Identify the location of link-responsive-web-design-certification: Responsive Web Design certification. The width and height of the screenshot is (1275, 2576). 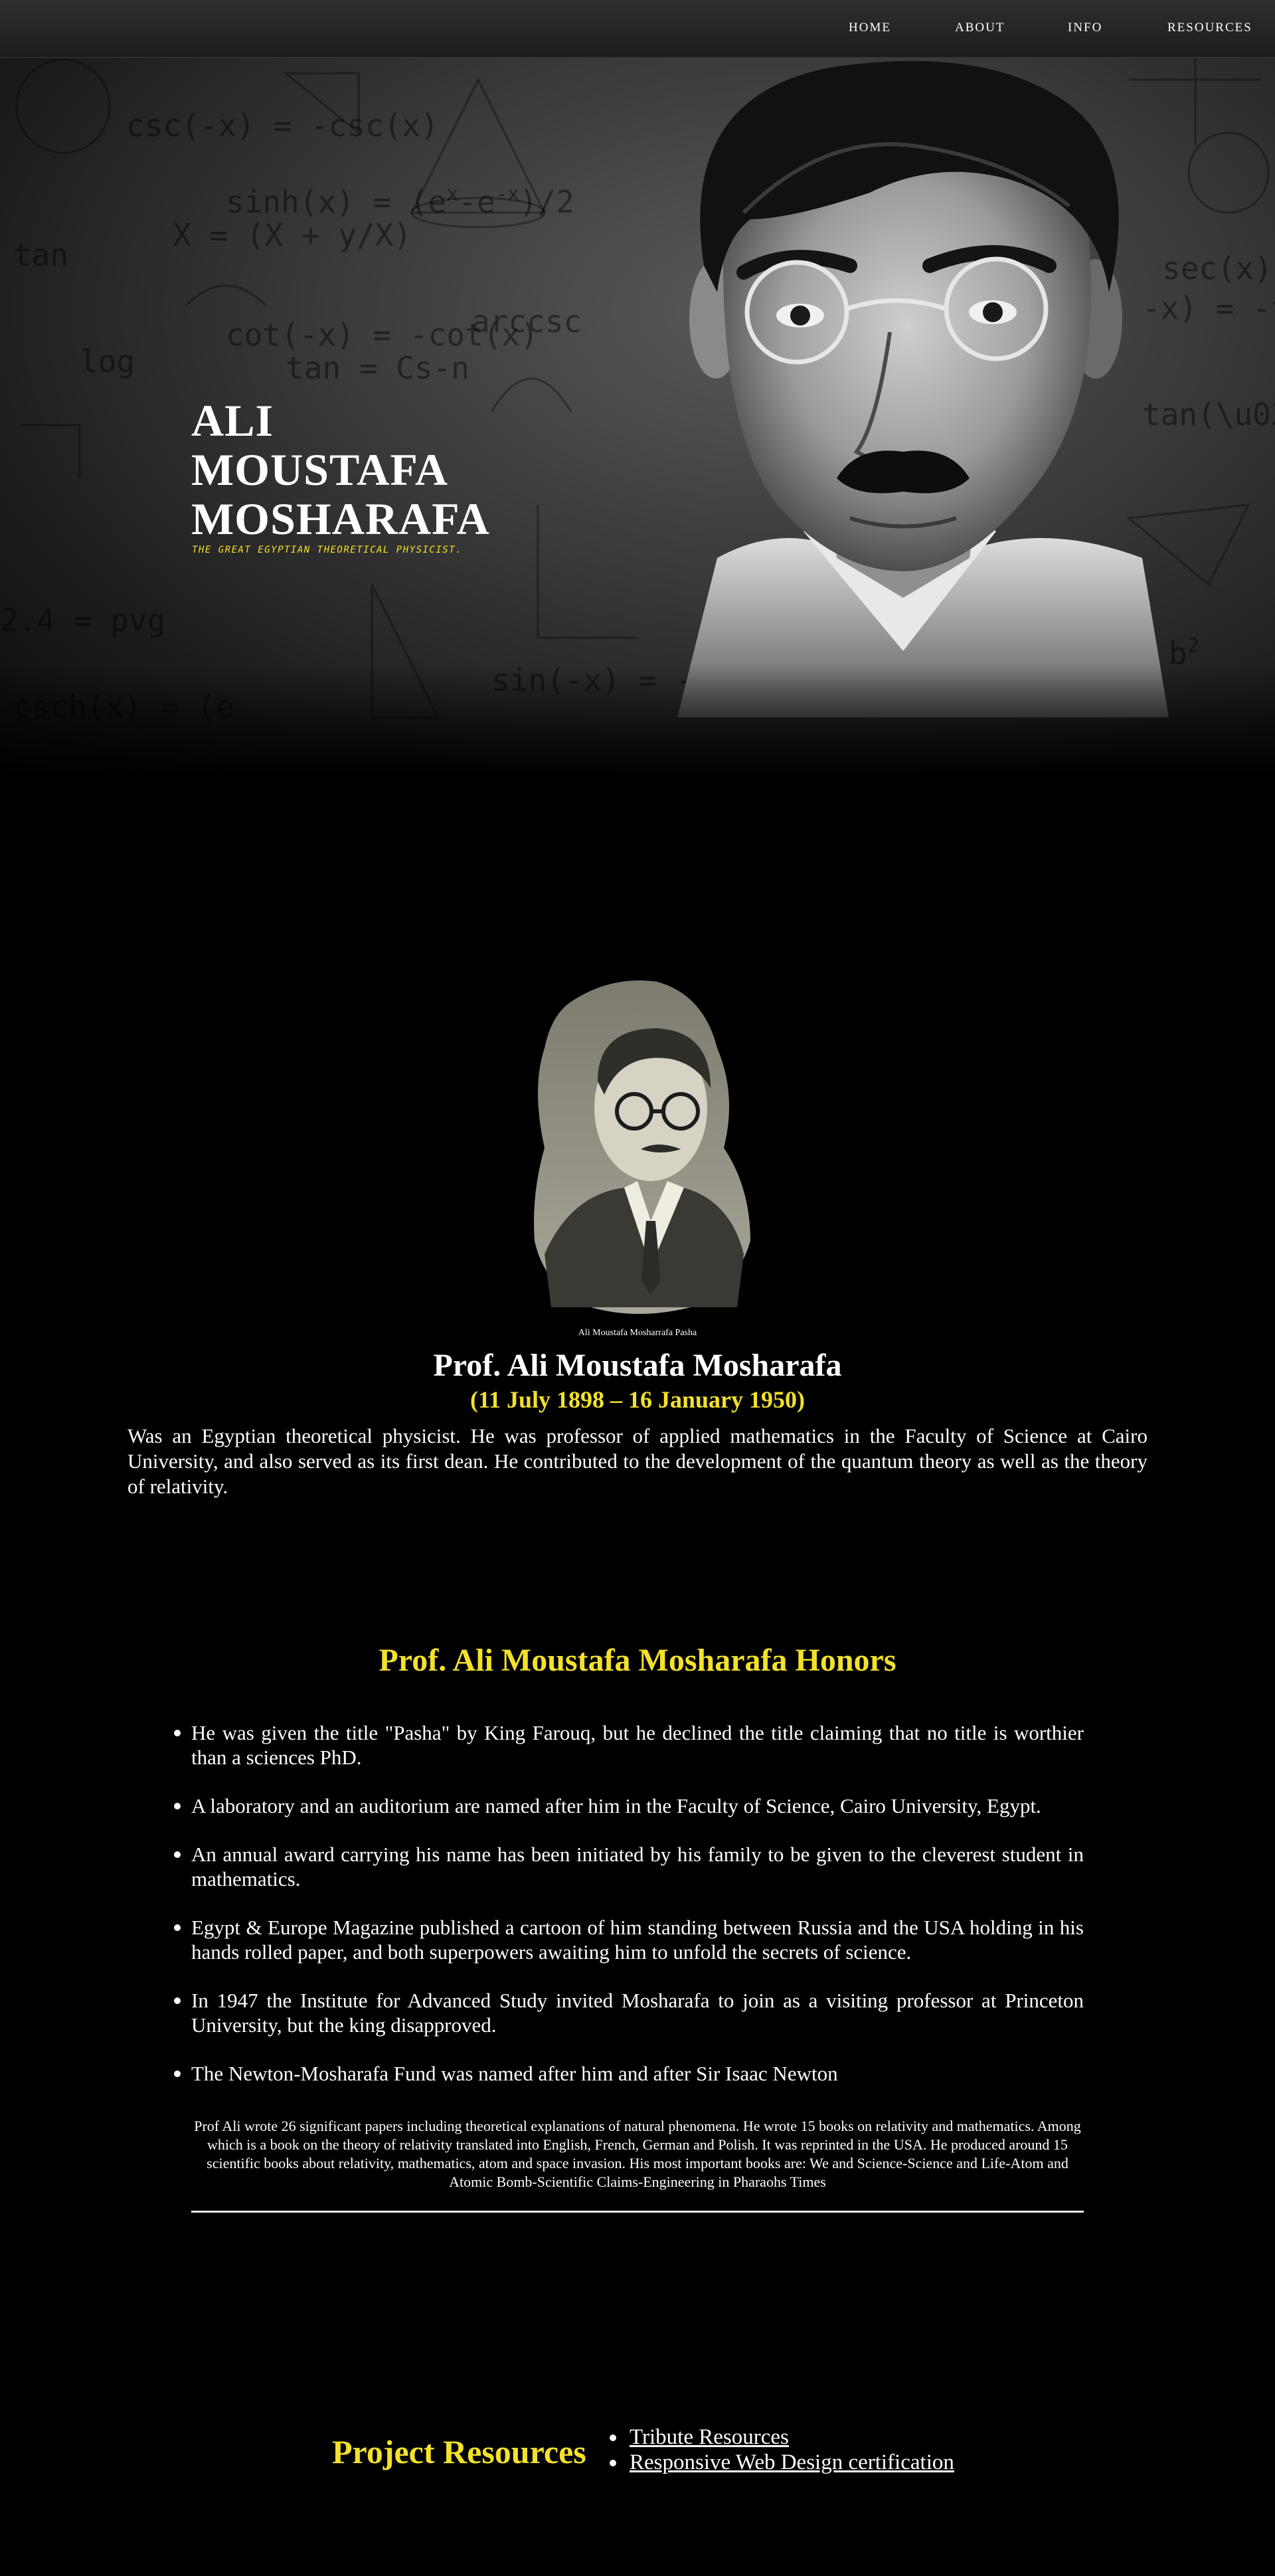
(792, 2462).